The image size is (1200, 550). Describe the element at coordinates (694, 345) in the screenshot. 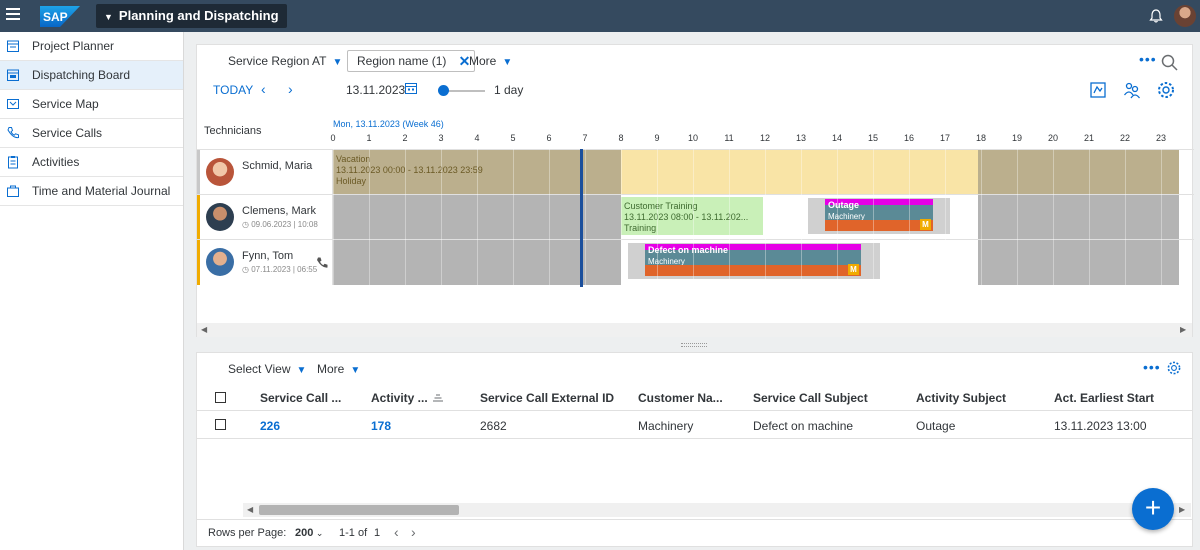

I see `panel-splitter-handle` at that location.